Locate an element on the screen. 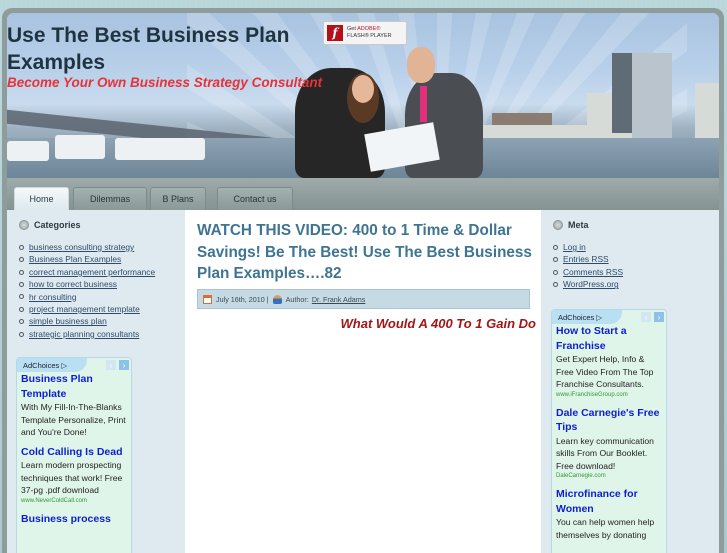  ad-item: Business process is located at coordinates (74, 519).